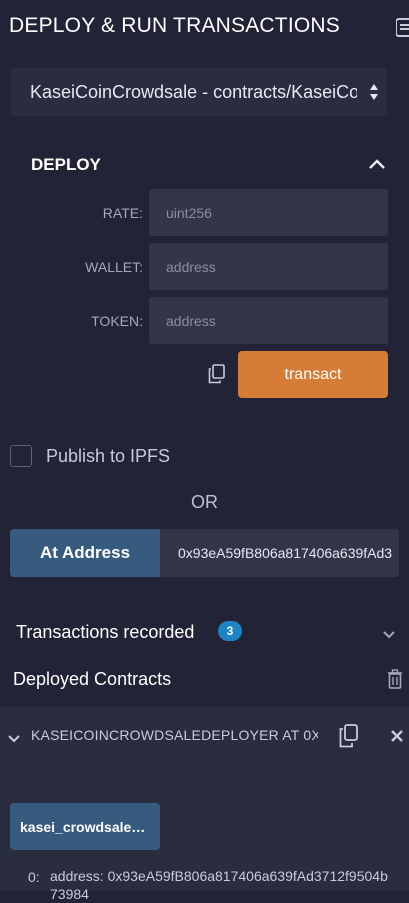 The width and height of the screenshot is (409, 903). What do you see at coordinates (230, 631) in the screenshot?
I see `transactions-count-badge: 3` at bounding box center [230, 631].